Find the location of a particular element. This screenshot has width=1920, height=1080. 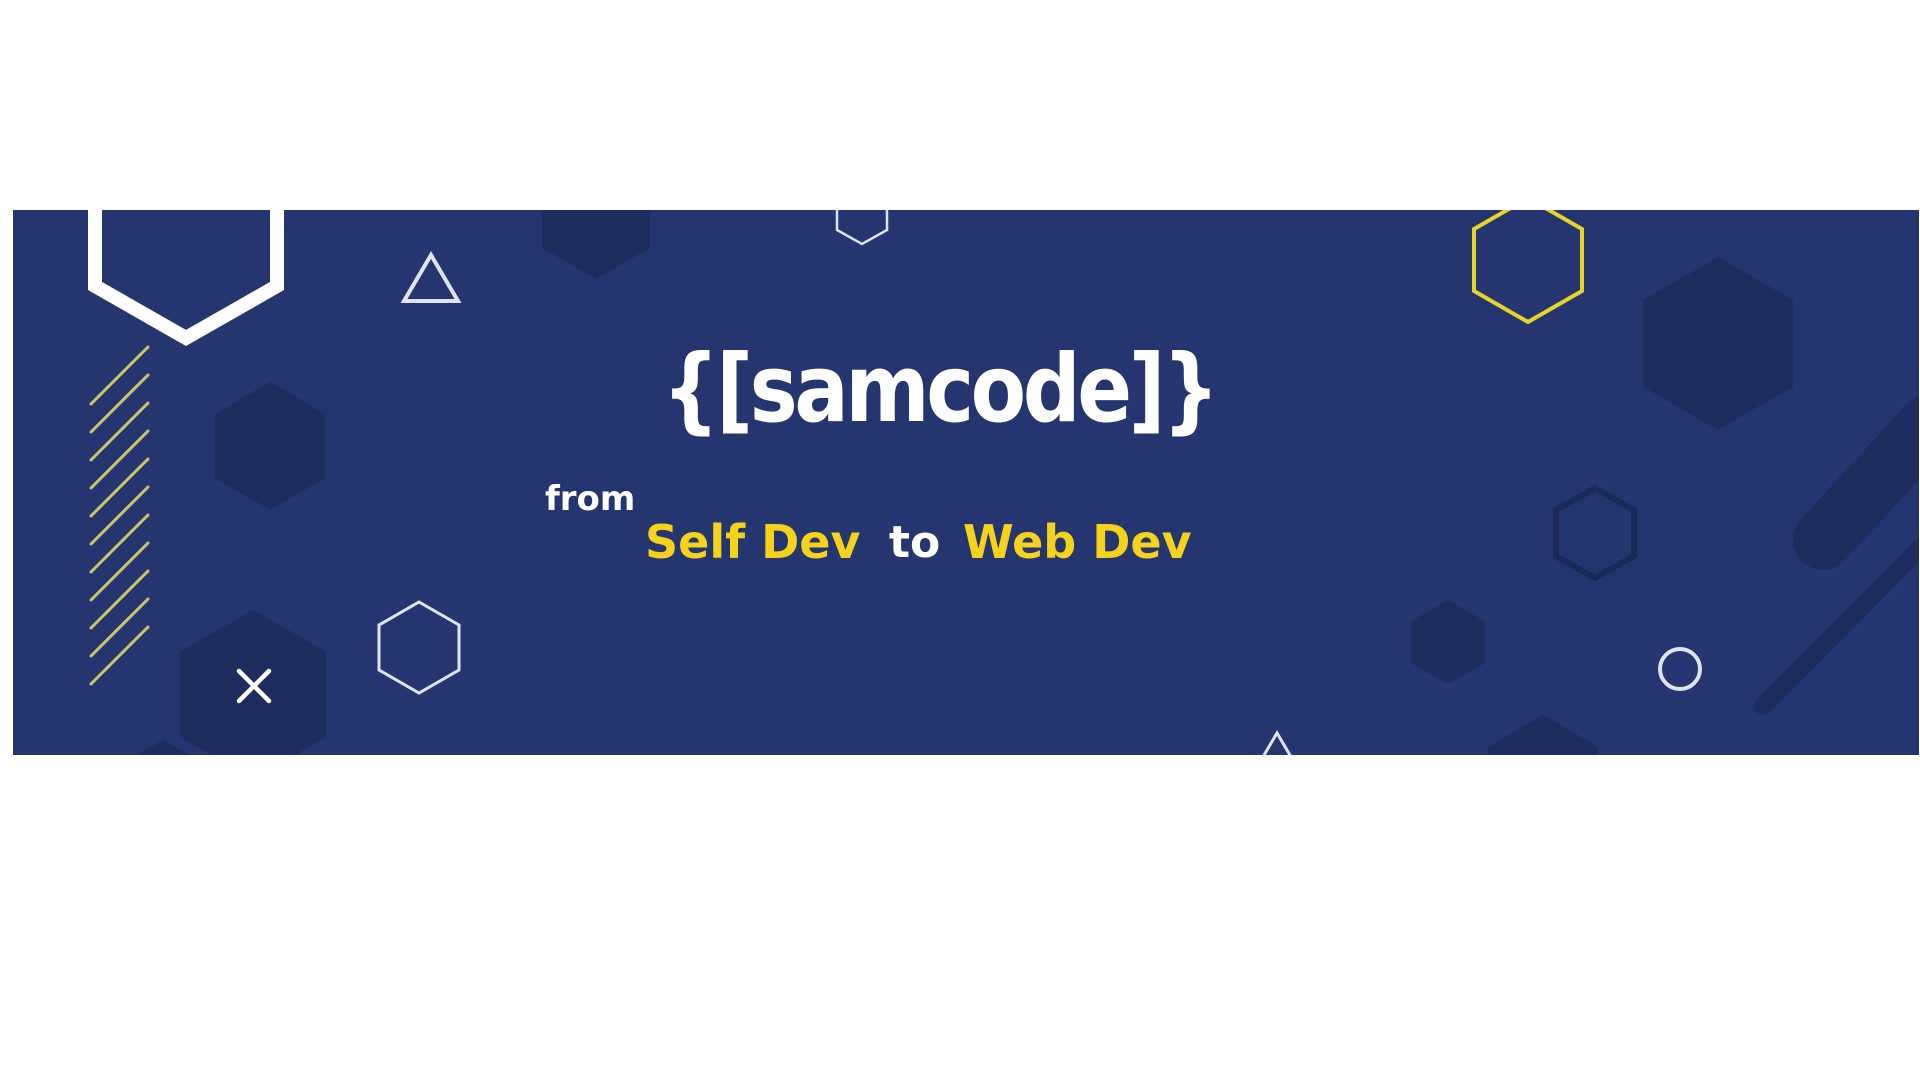

web-dev-label: Web Dev is located at coordinates (1077, 542).